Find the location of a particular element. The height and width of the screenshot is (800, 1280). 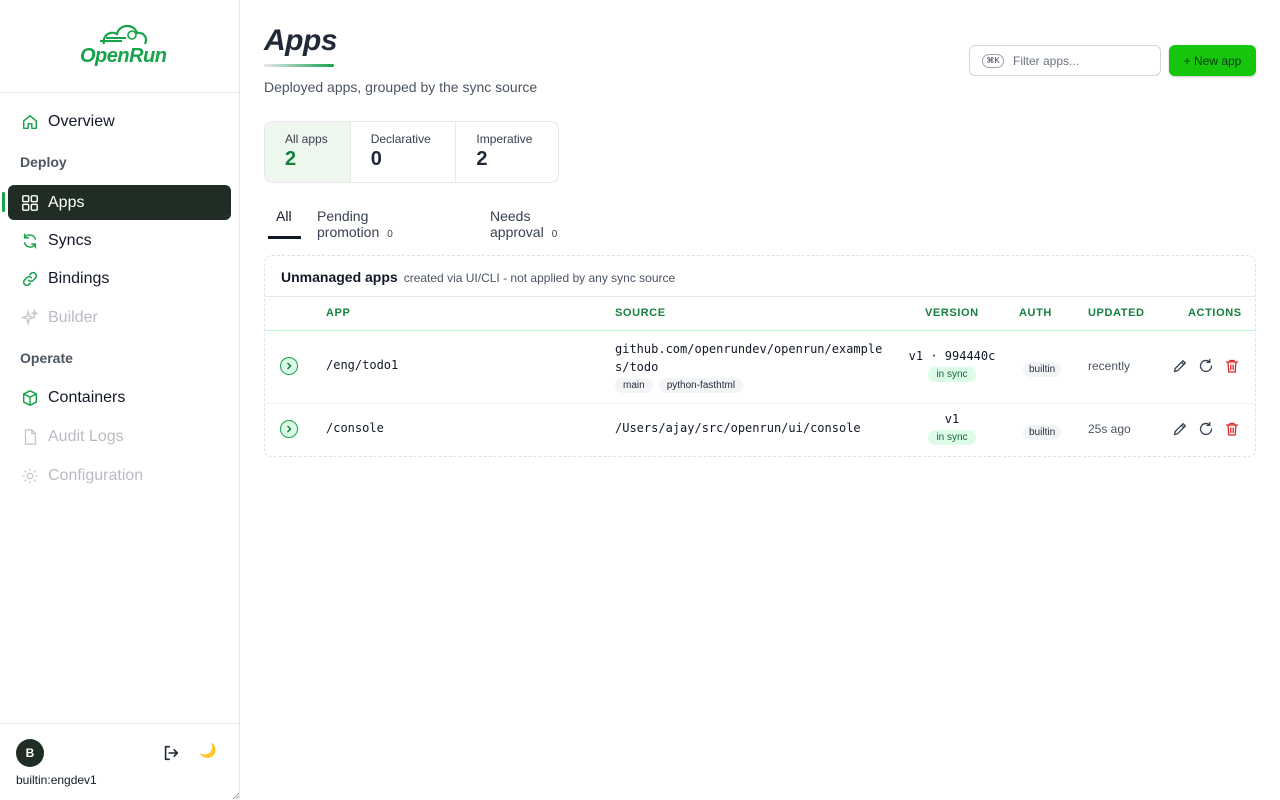

column-header-auth: AUTH is located at coordinates (1035, 313).